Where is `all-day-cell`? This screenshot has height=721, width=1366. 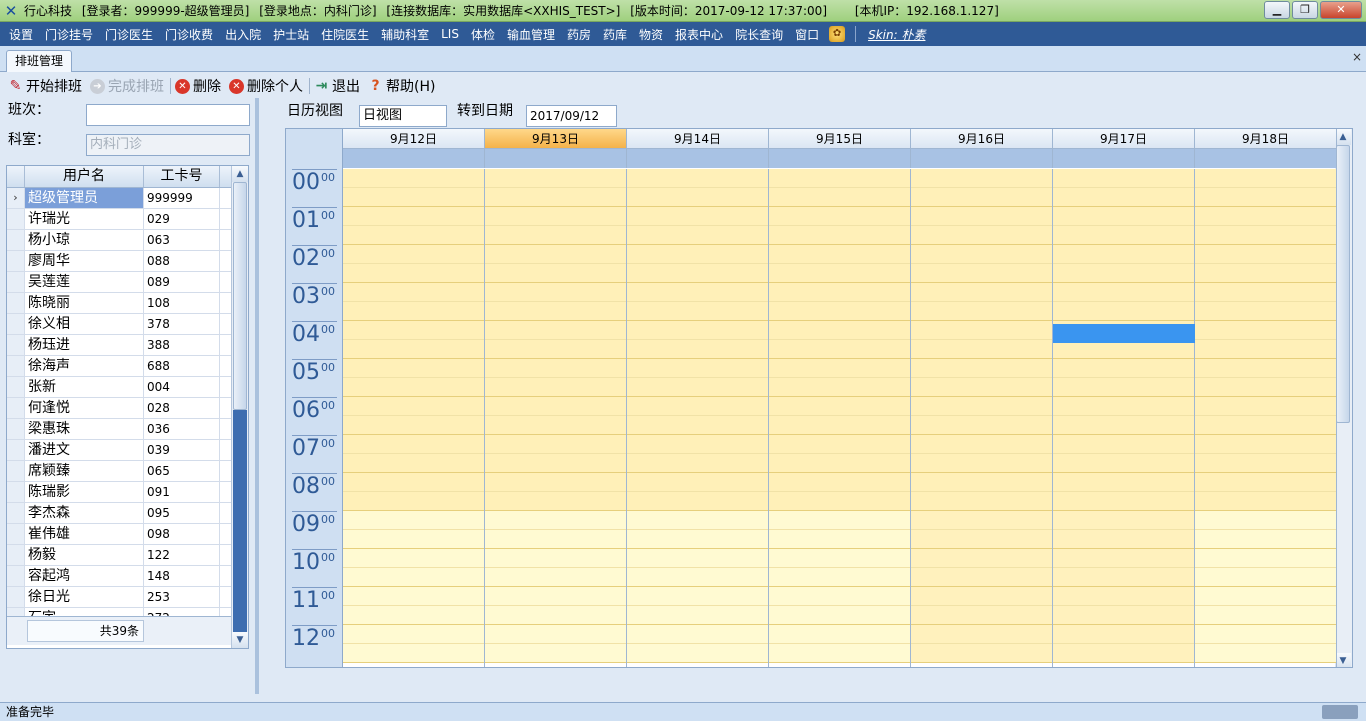
all-day-cell is located at coordinates (1124, 158).